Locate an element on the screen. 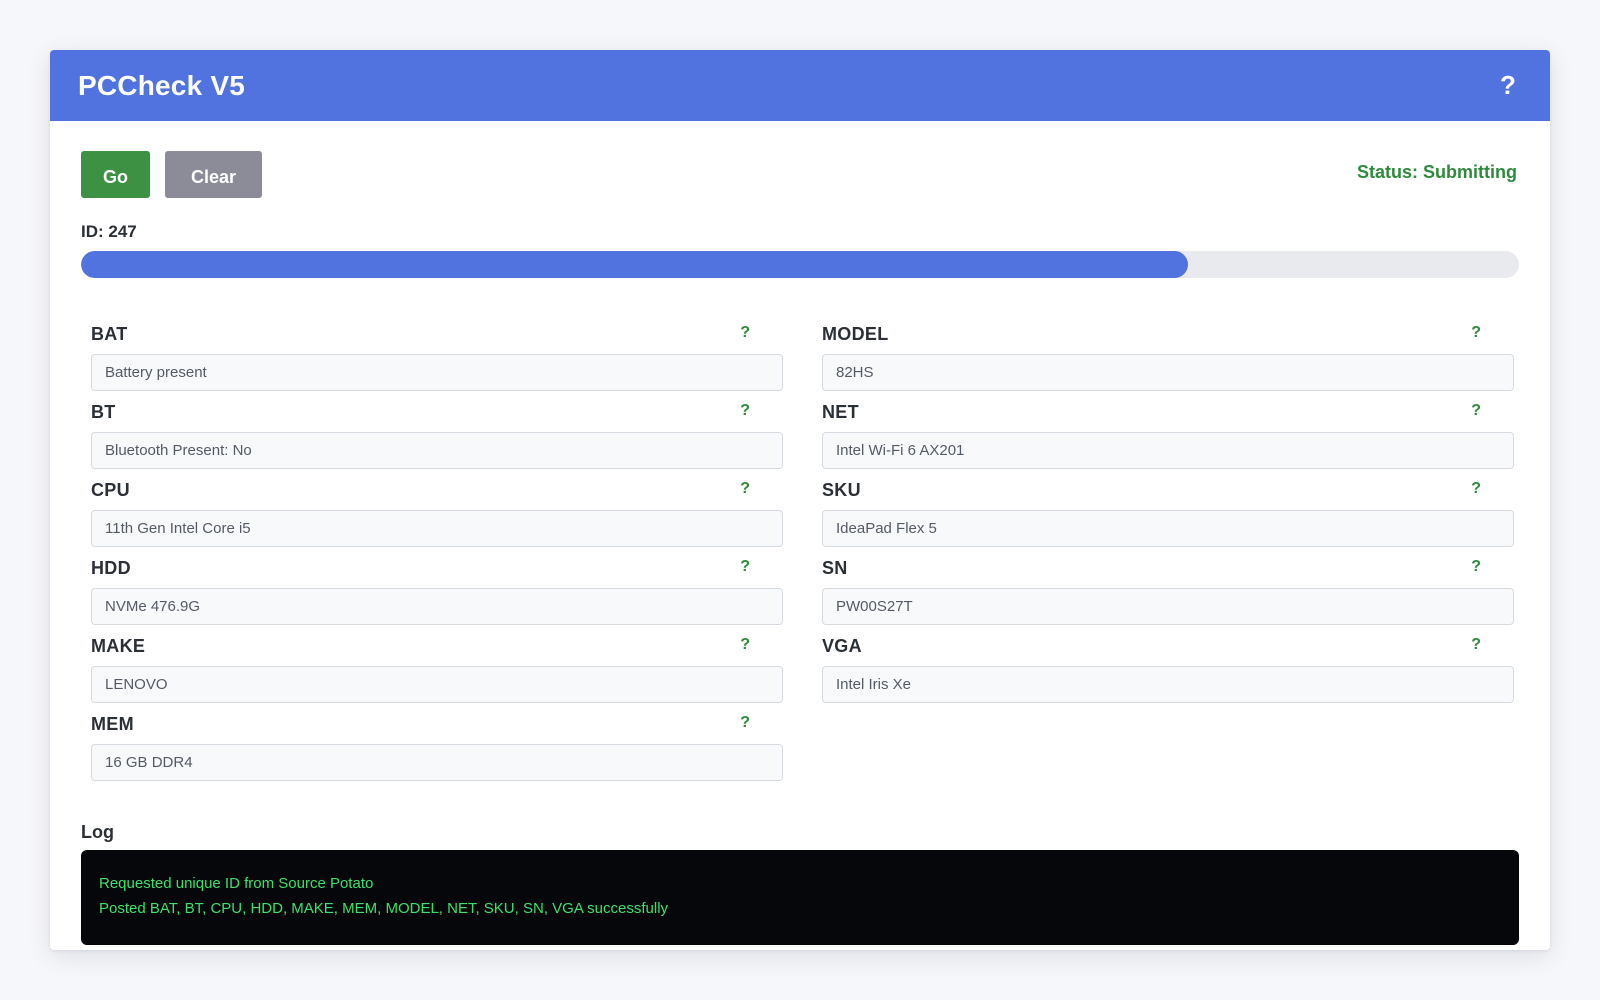  field-input-sn is located at coordinates (1168, 606).